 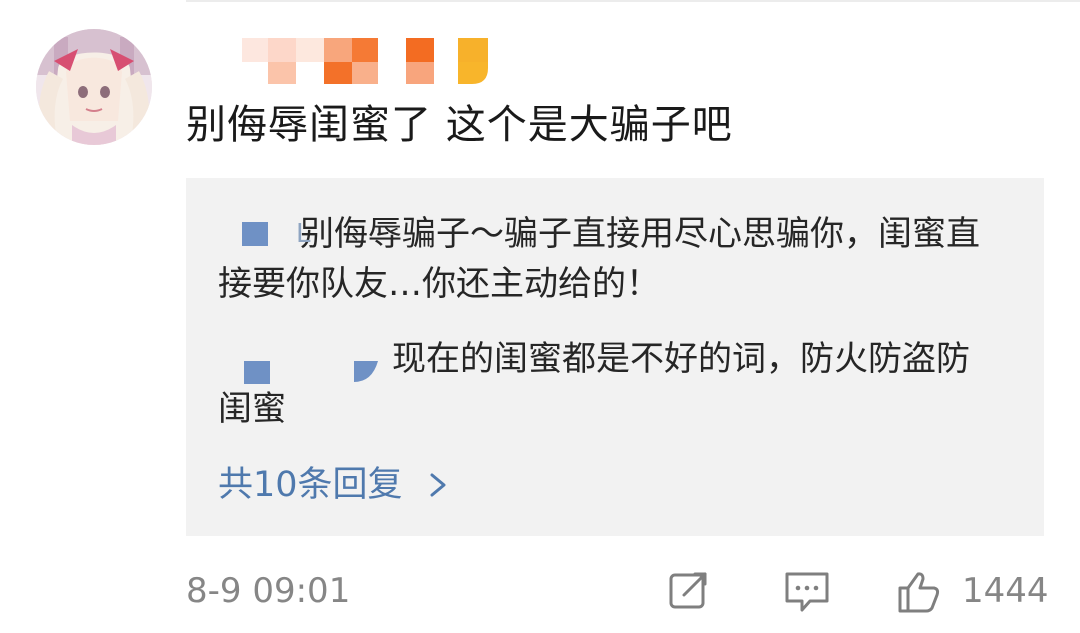 What do you see at coordinates (1005, 591) in the screenshot?
I see `like-count: 1444` at bounding box center [1005, 591].